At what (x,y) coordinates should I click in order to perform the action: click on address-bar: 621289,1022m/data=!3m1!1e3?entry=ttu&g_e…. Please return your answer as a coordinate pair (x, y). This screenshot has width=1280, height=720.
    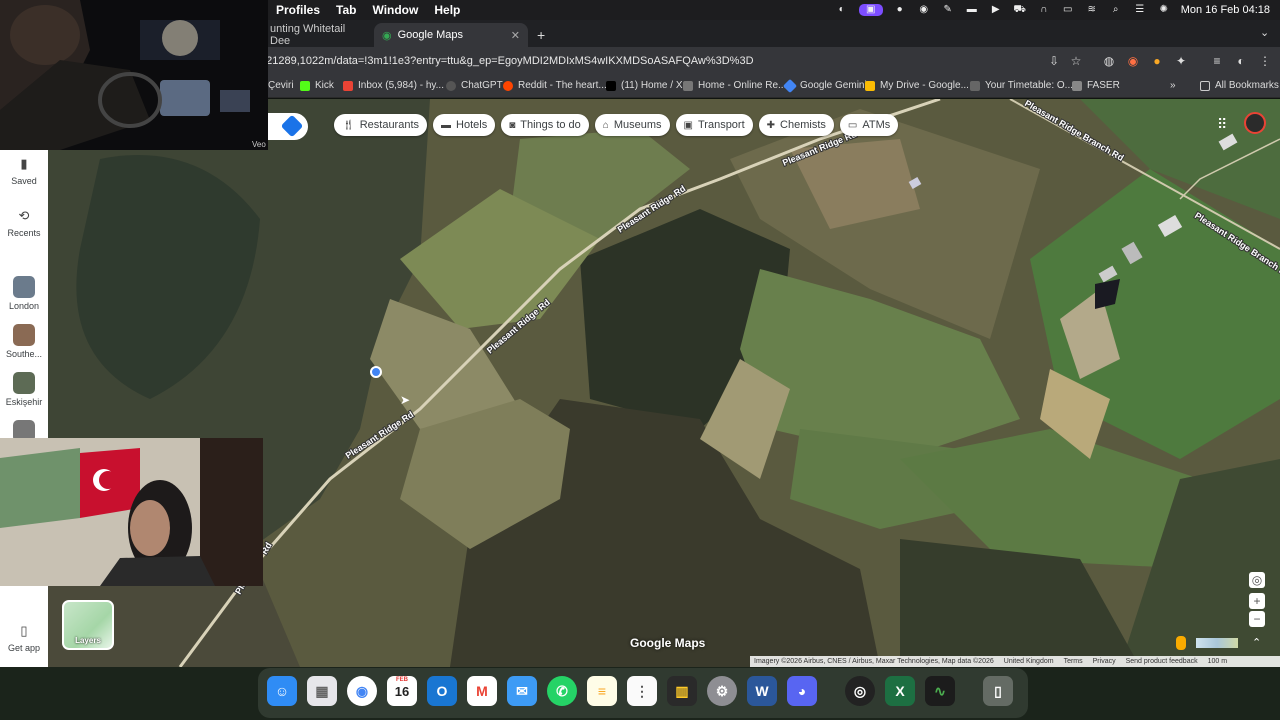
    Looking at the image, I should click on (695, 61).